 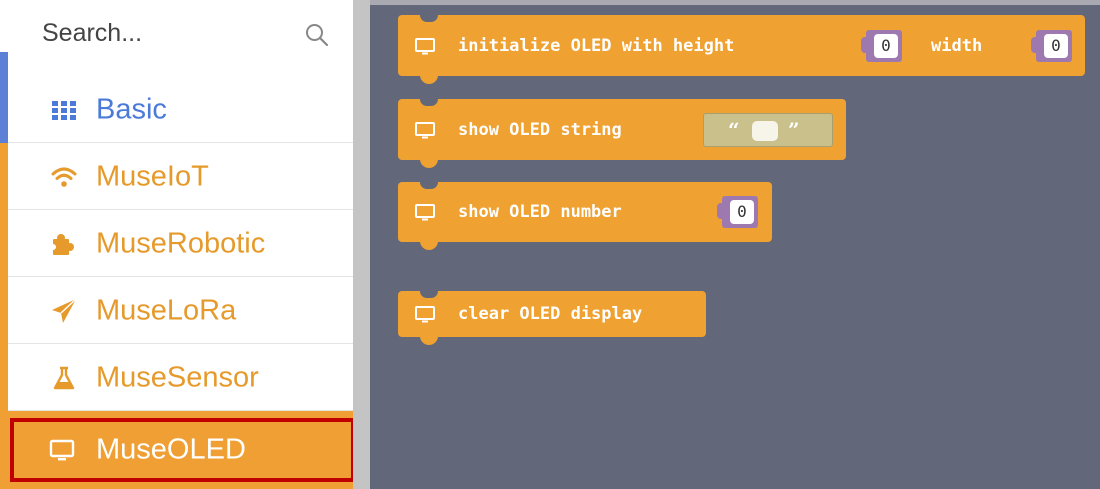 I want to click on puzzle-icon, so click(x=62, y=244).